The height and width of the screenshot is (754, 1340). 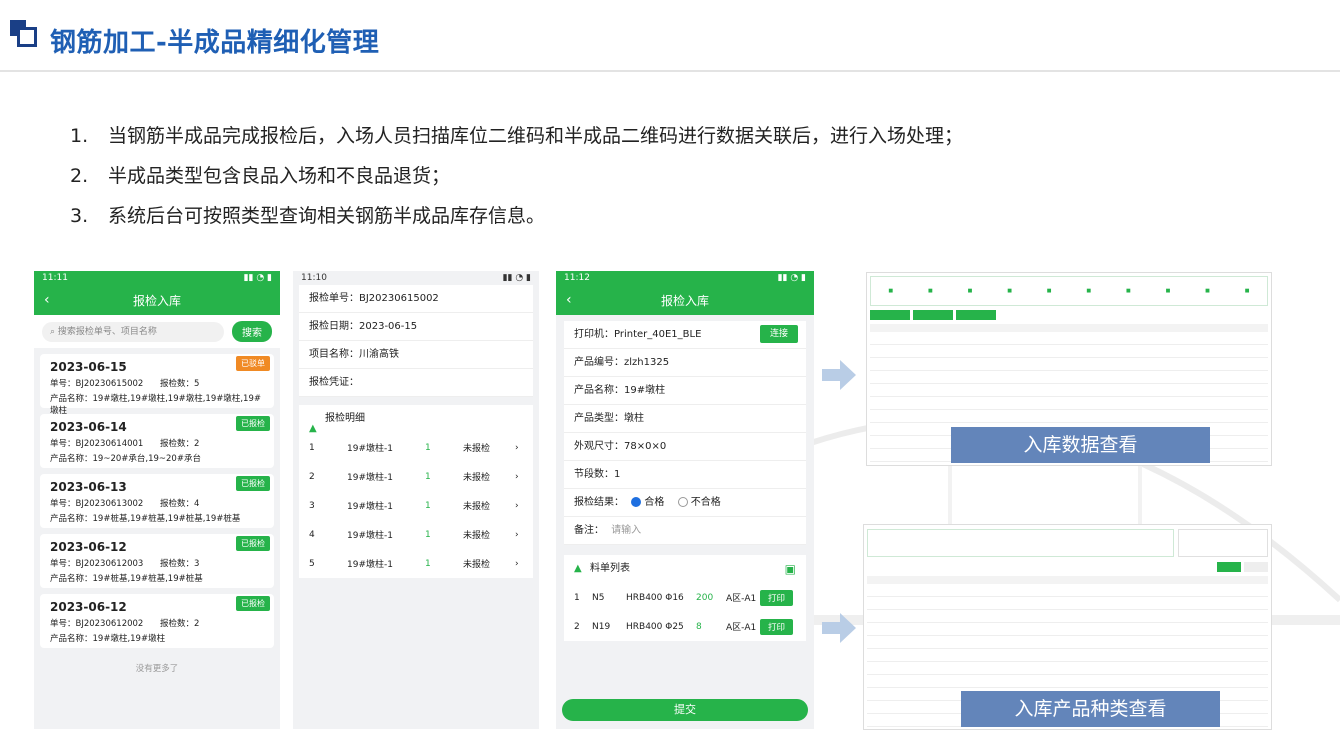 What do you see at coordinates (685, 531) in the screenshot?
I see `remark-row: 备注： 请输入` at bounding box center [685, 531].